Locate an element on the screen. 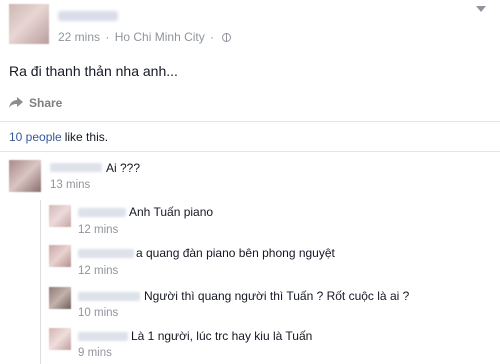 The width and height of the screenshot is (500, 364). post-time: 22 mins is located at coordinates (79, 37).